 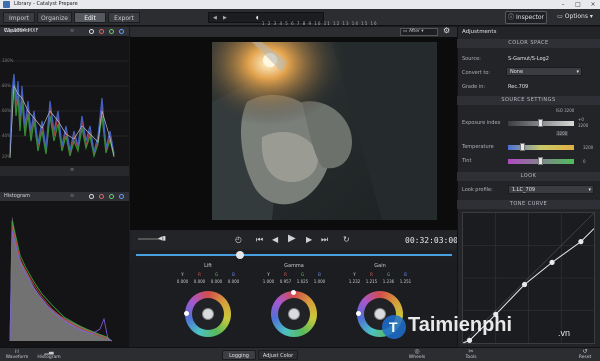 What do you see at coordinates (61, 279) in the screenshot?
I see `histogram-graph` at bounding box center [61, 279].